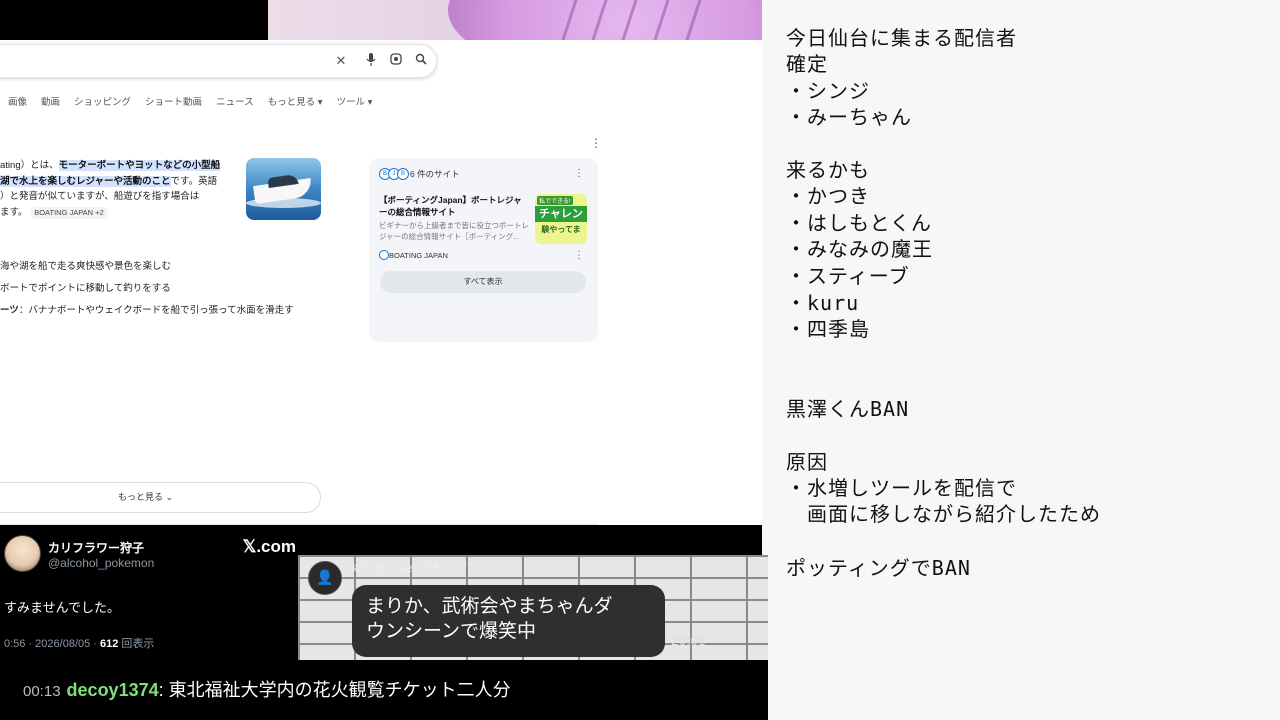  What do you see at coordinates (807, 64) in the screenshot?
I see `note-line: 確定` at bounding box center [807, 64].